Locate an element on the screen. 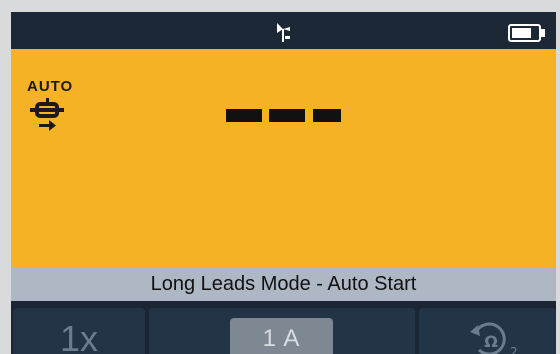  softkey-multiplier: 1x is located at coordinates (79, 331).